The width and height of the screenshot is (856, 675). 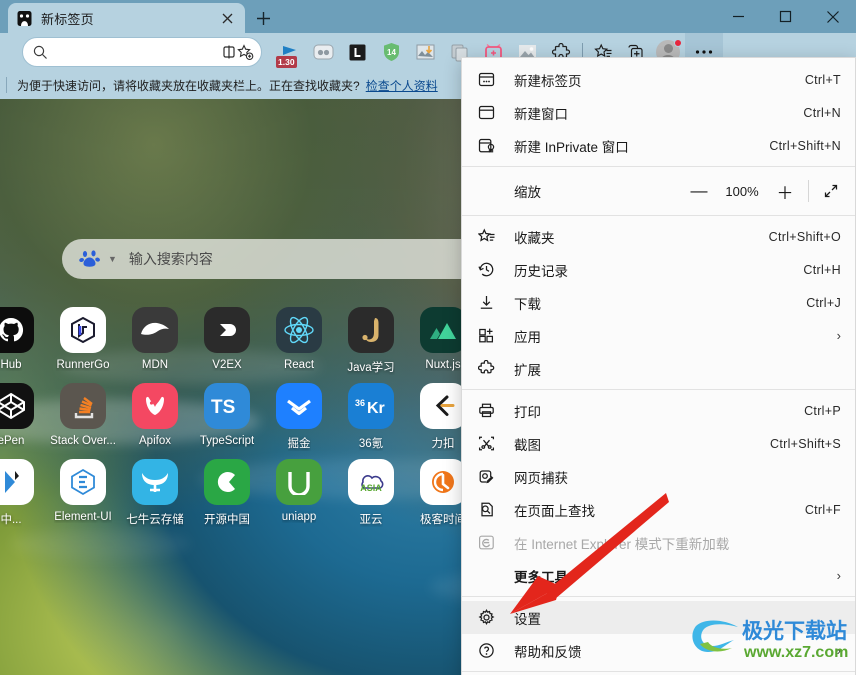 What do you see at coordinates (808, 191) in the screenshot?
I see `zoom-divider` at bounding box center [808, 191].